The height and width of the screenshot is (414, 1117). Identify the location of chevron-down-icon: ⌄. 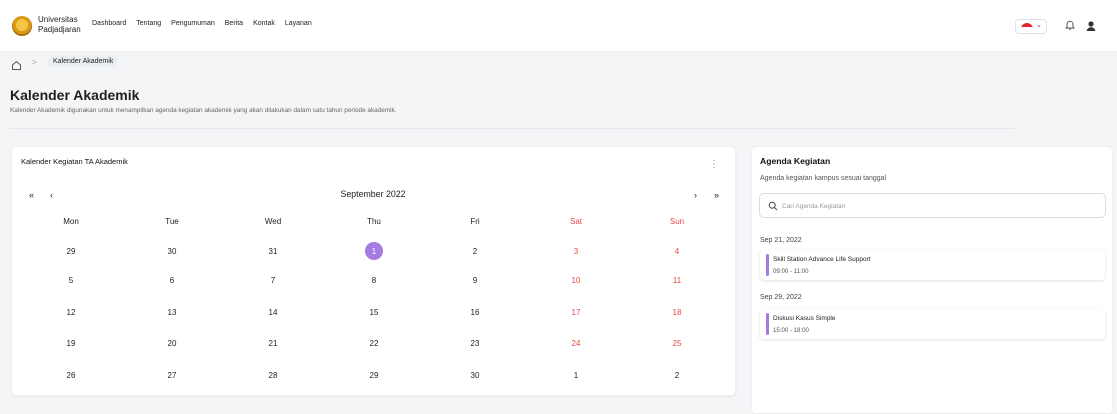
(1039, 25).